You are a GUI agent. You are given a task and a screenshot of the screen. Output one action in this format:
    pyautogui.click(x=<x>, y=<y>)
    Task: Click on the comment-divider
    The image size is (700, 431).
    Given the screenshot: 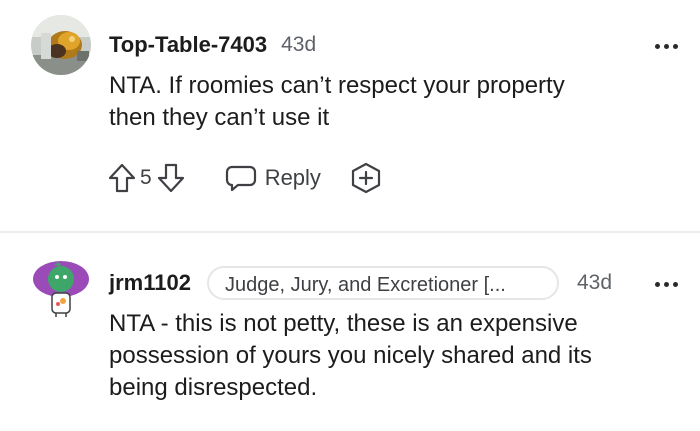 What is the action you would take?
    pyautogui.click(x=350, y=232)
    